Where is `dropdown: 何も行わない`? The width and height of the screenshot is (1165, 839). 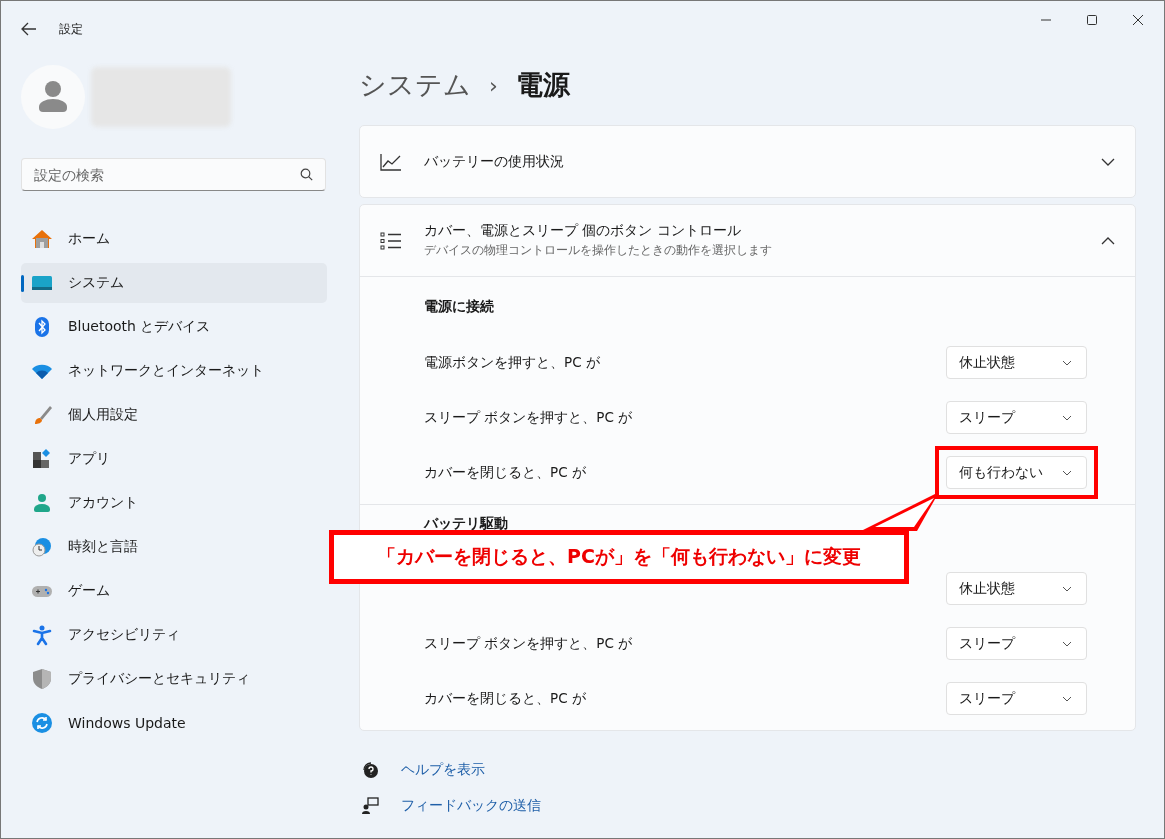 dropdown: 何も行わない is located at coordinates (1016, 472).